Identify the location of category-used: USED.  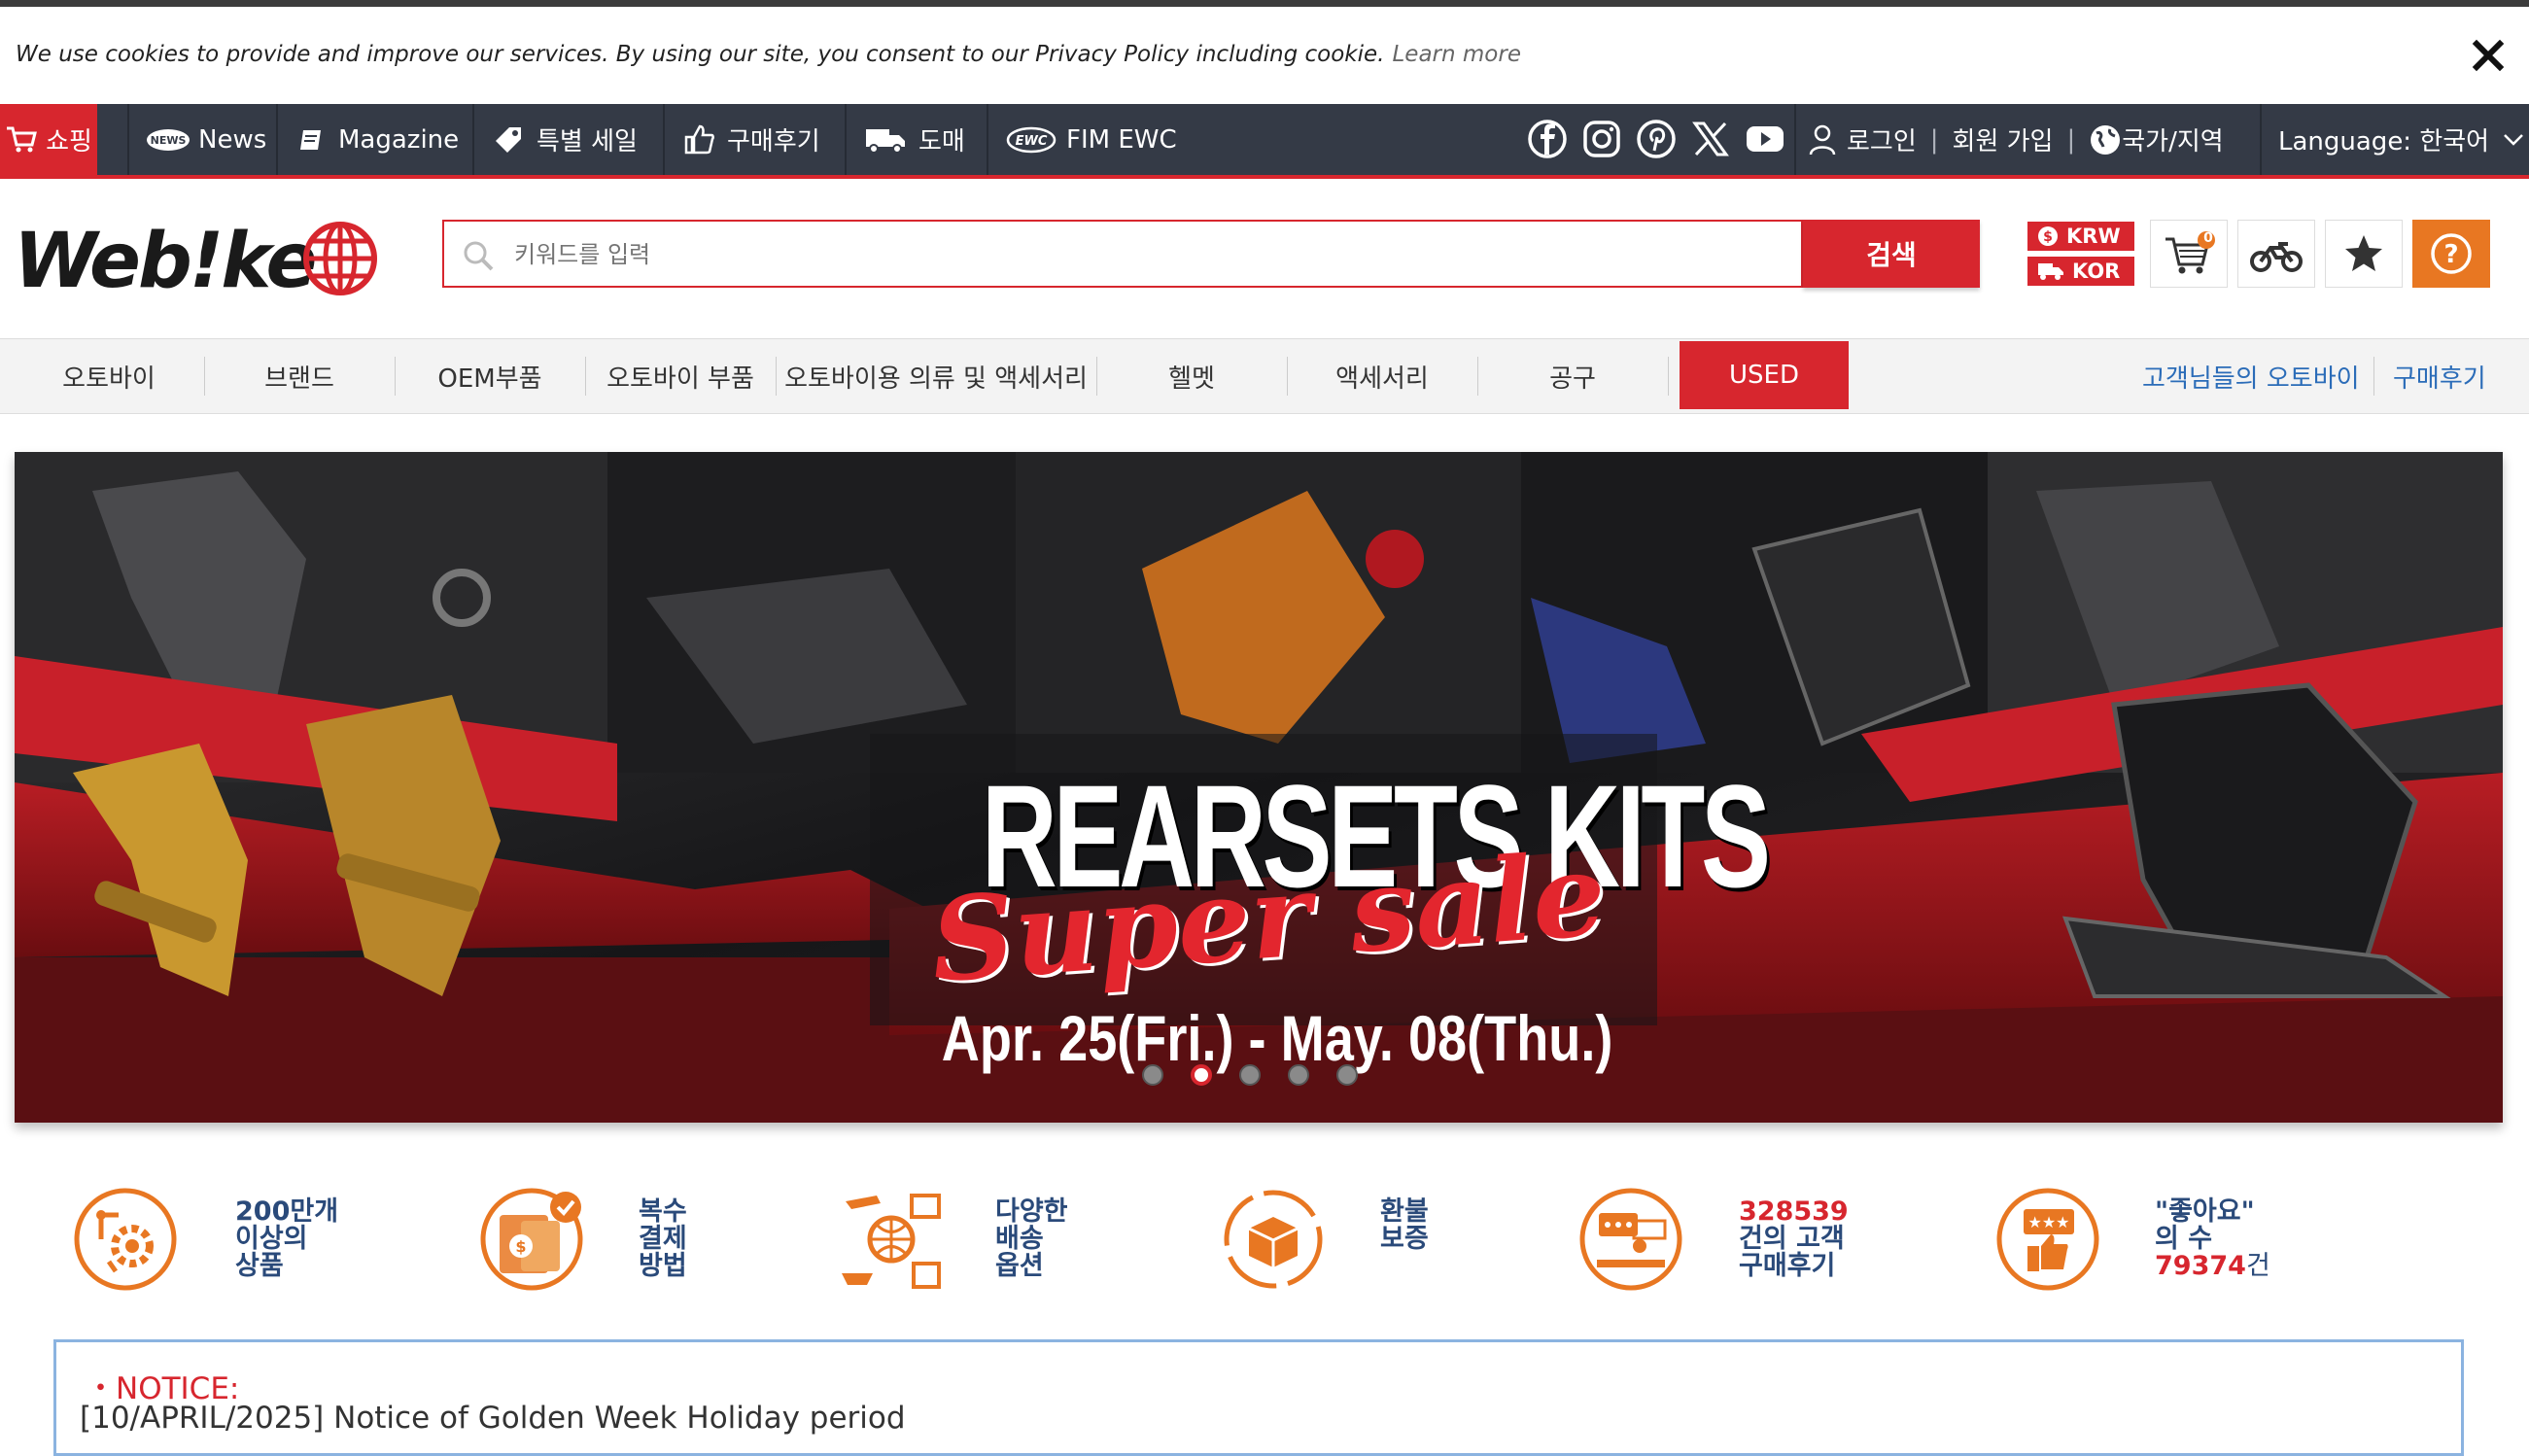
(1764, 375).